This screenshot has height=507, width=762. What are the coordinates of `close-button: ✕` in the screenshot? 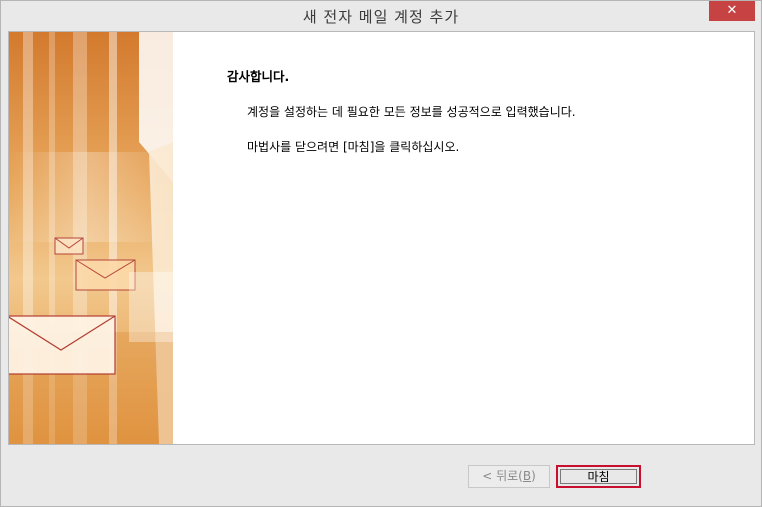 It's located at (732, 11).